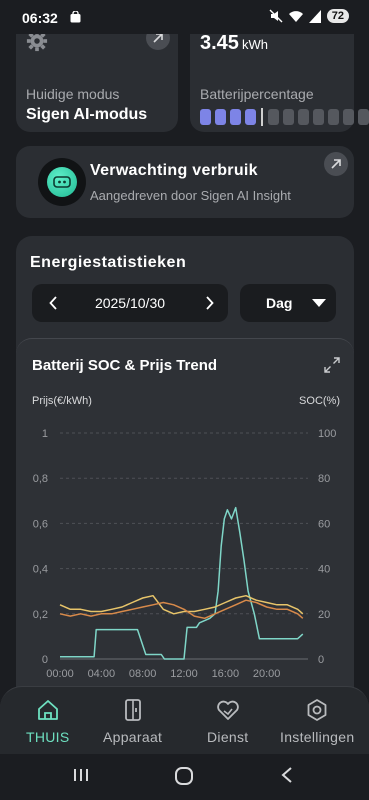  Describe the element at coordinates (40, 570) in the screenshot. I see `y-tick-label: 0,4` at that location.